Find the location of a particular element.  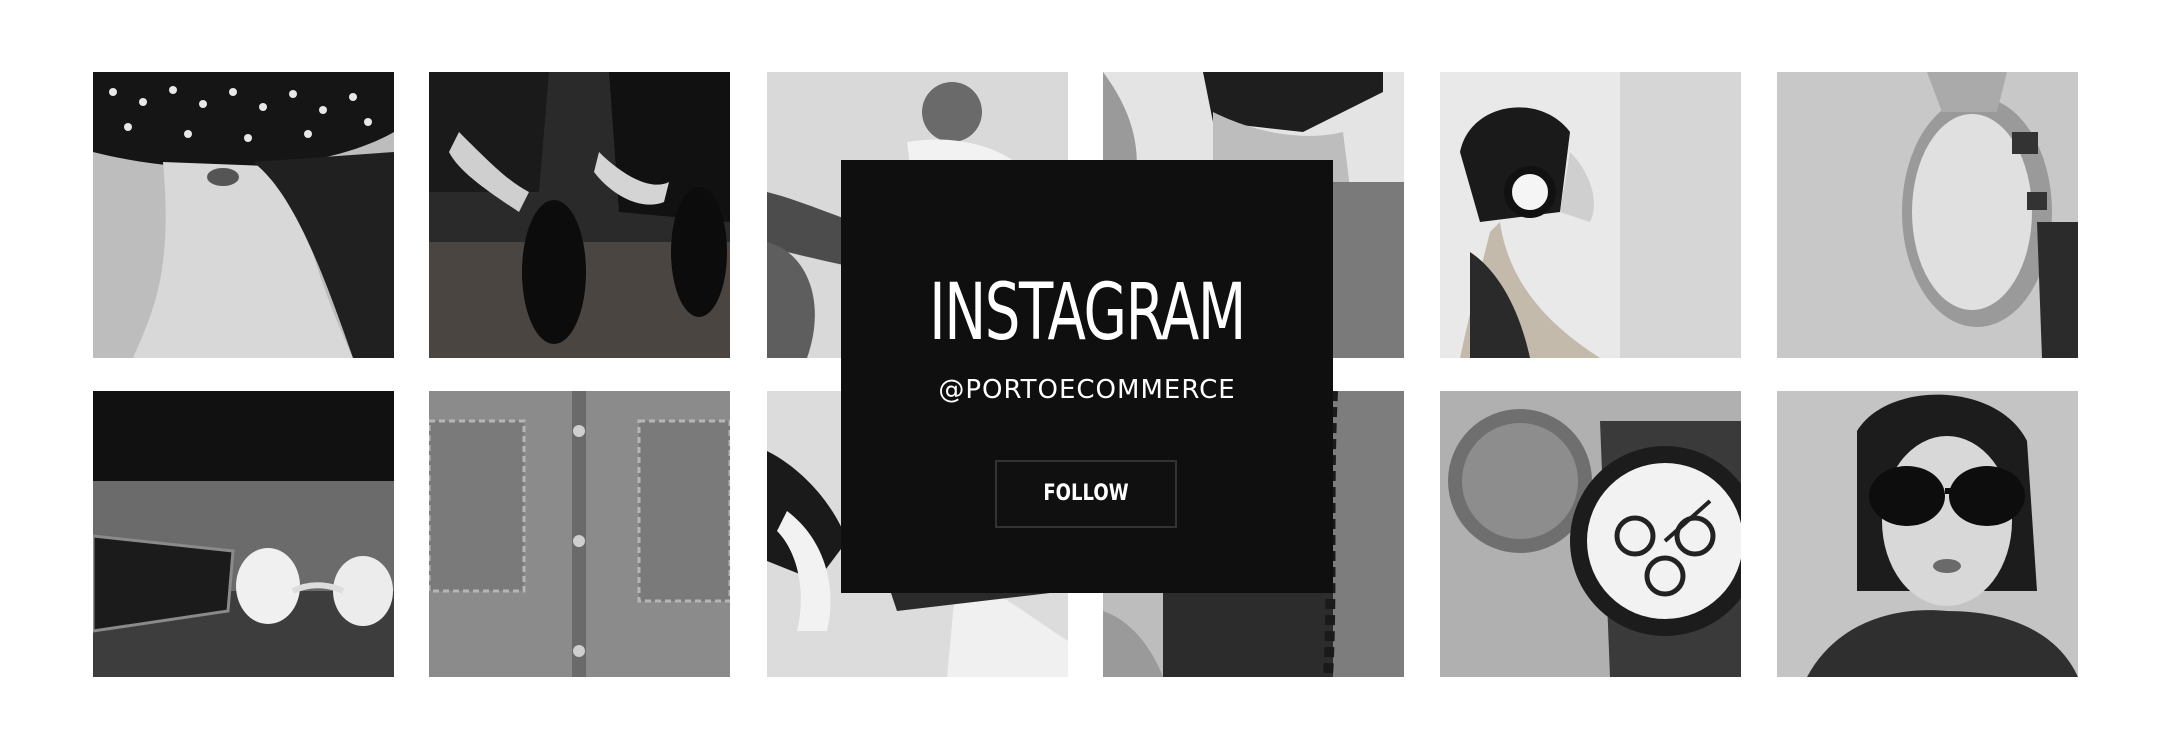

follow-button-label: FOLLOW is located at coordinates (1086, 493).